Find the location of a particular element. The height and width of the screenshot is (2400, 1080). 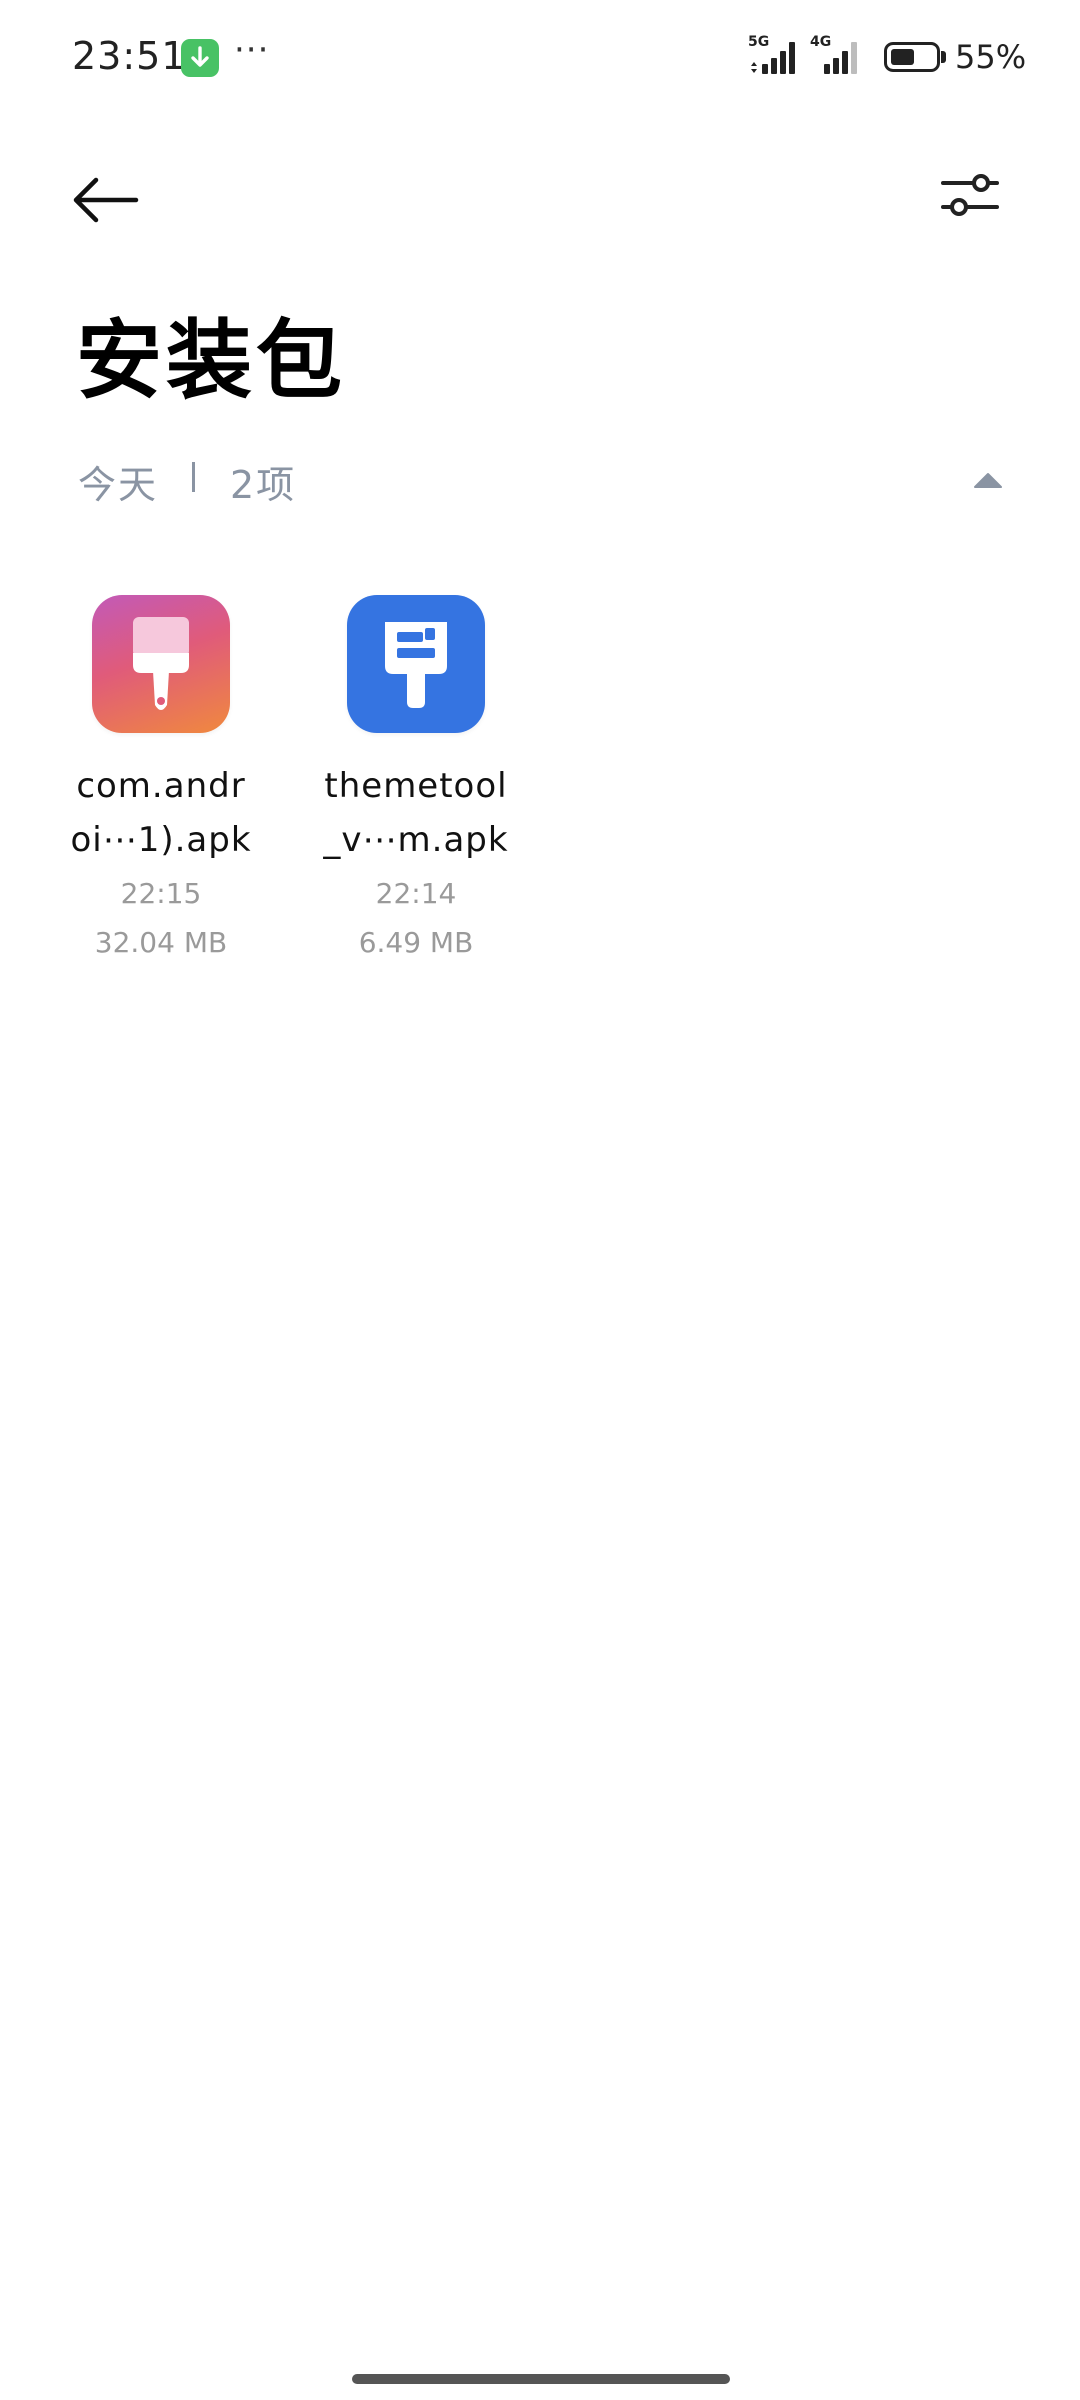

back-button is located at coordinates (110, 200).